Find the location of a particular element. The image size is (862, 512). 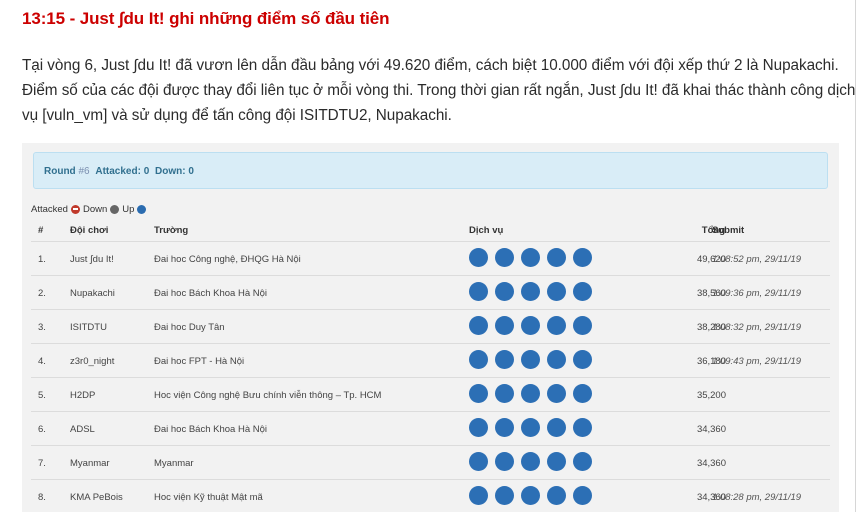

legend-attacked-label: Attacked is located at coordinates (49, 209).